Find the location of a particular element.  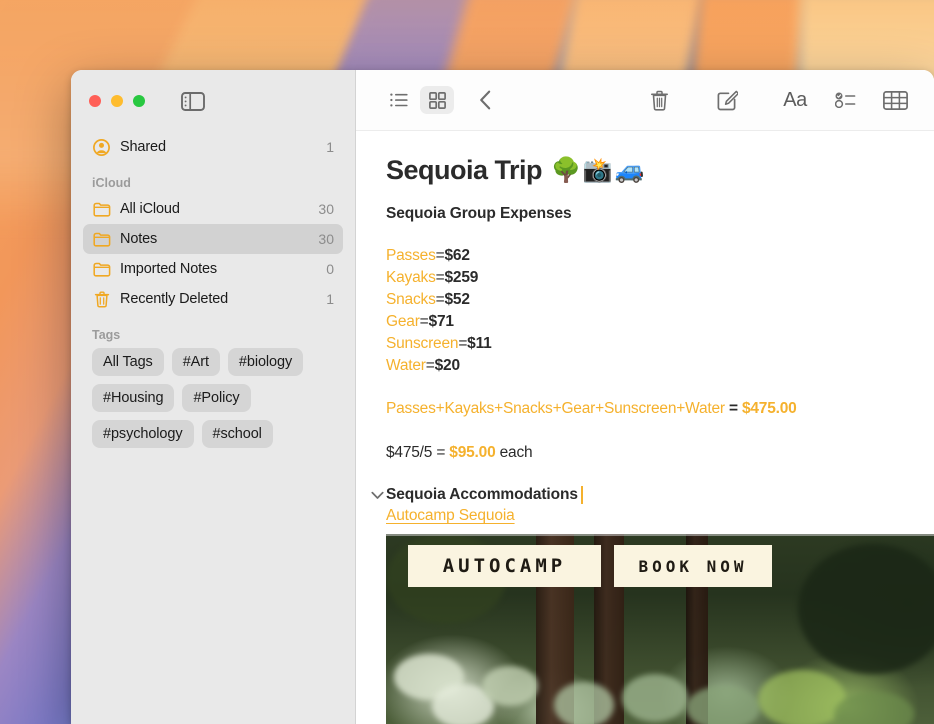

expense-amount: $11 is located at coordinates (479, 343).